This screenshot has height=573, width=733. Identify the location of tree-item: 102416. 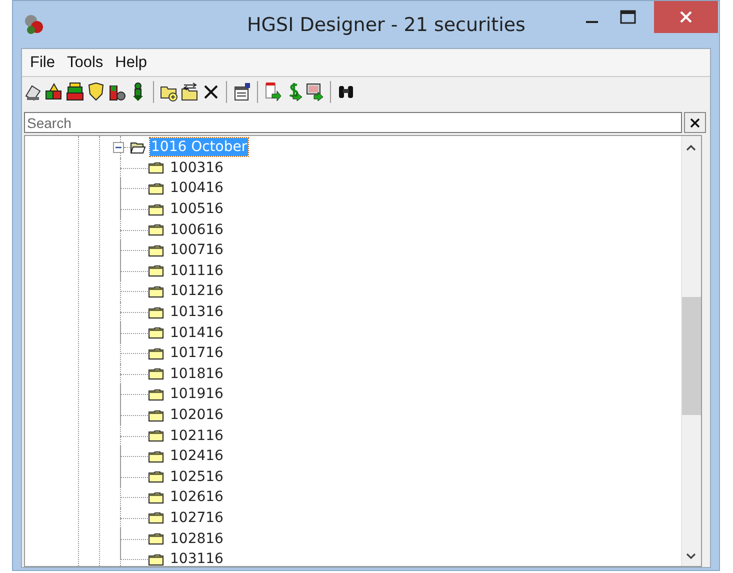
(196, 456).